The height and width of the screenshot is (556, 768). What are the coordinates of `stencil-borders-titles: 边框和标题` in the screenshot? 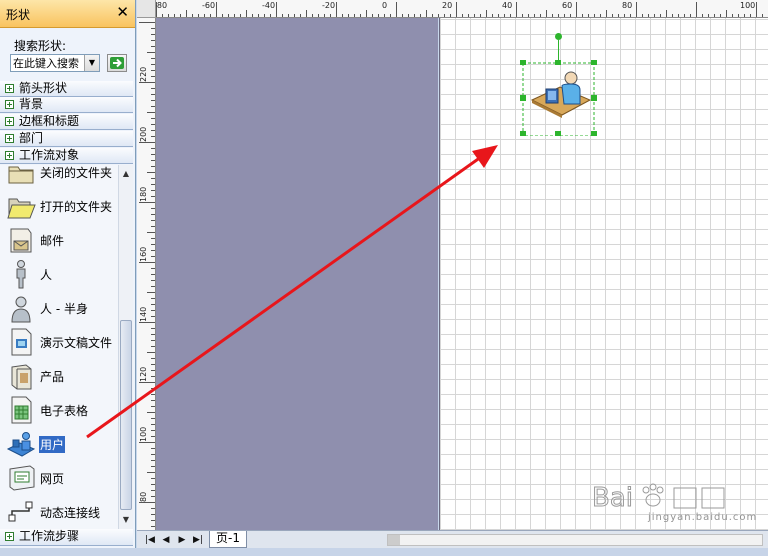 It's located at (66, 122).